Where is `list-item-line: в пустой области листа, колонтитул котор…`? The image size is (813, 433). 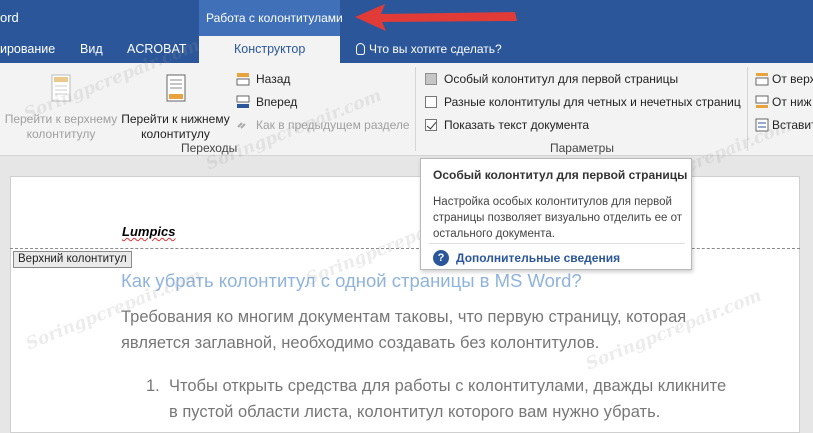 list-item-line: в пустой области листа, колонтитул котор… is located at coordinates (415, 412).